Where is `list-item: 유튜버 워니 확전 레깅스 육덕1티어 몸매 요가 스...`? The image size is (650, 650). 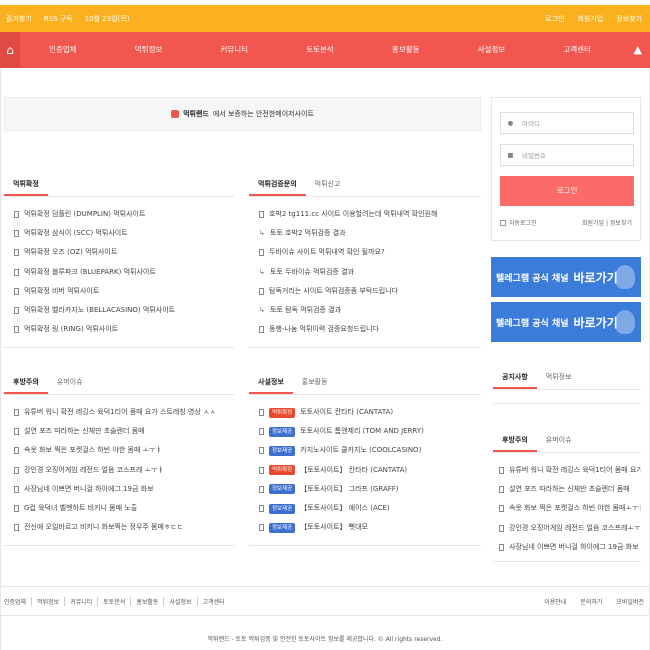 list-item: 유튜버 워니 확전 레깅스 육덕1티어 몸매 요가 스... is located at coordinates (567, 470).